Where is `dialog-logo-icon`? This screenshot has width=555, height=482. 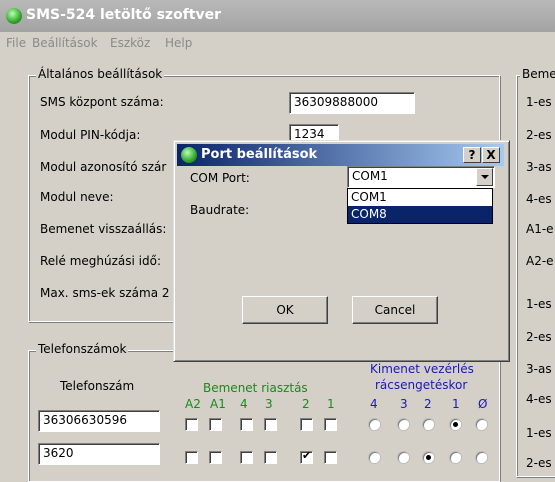
dialog-logo-icon is located at coordinates (189, 155).